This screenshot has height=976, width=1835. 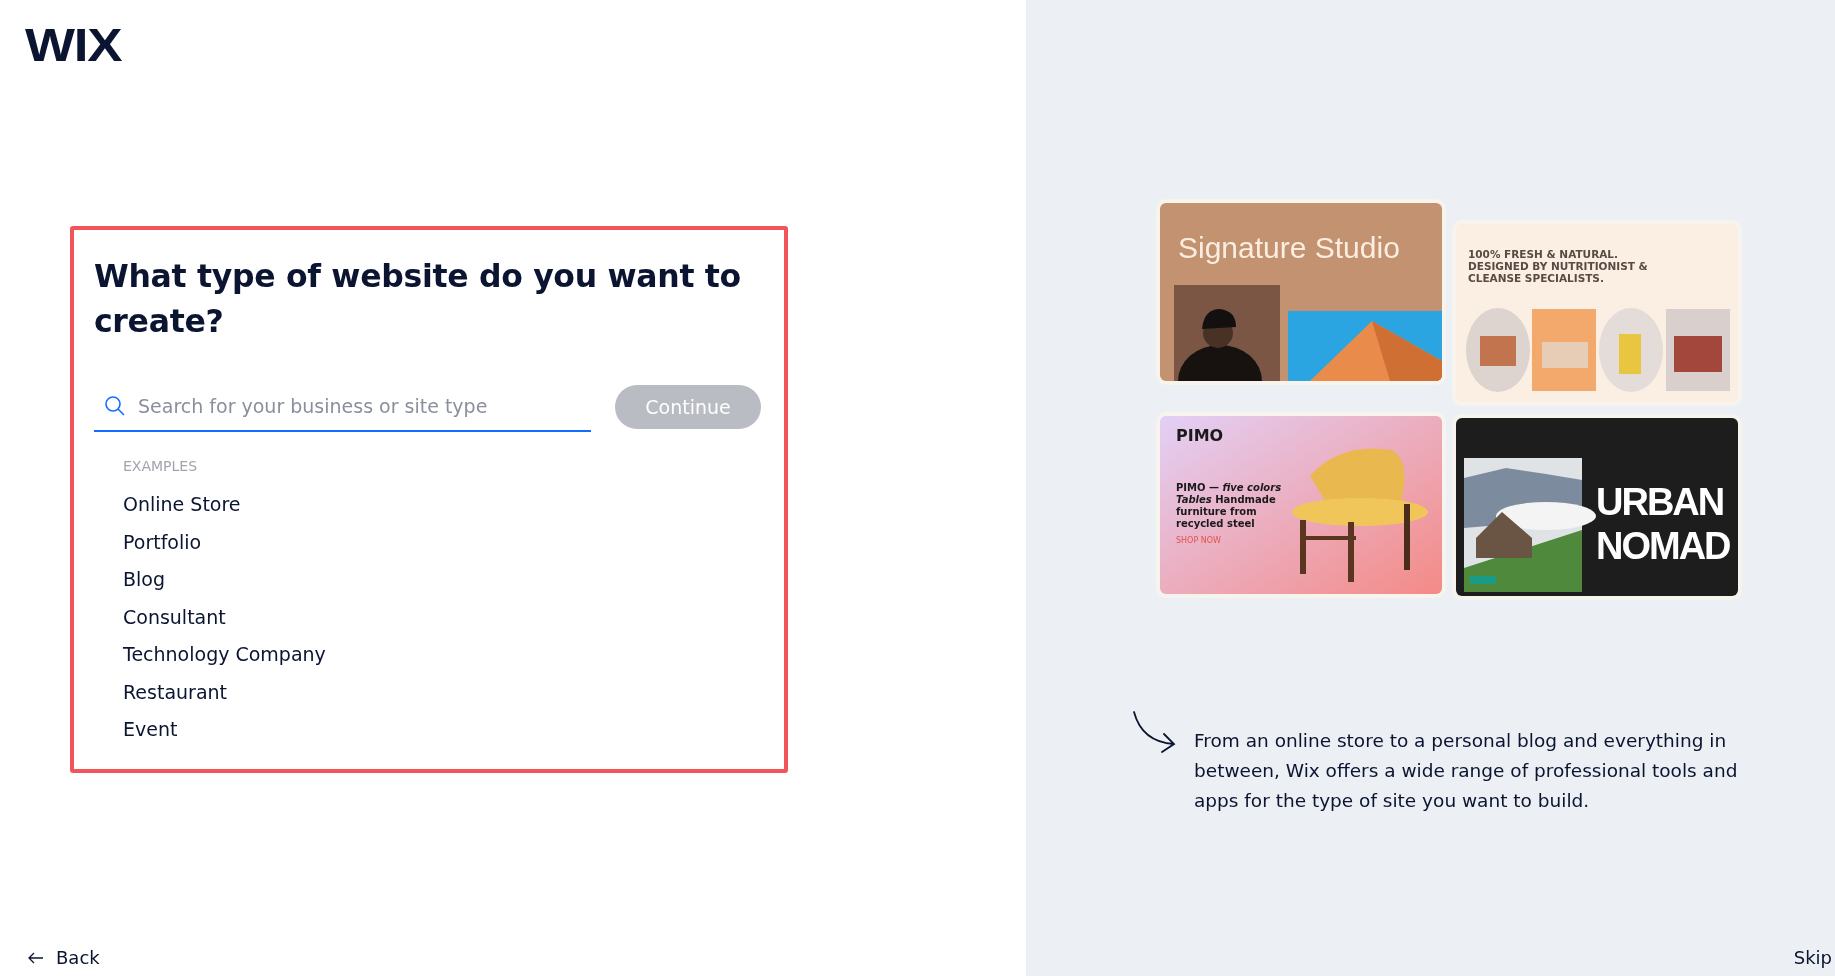 What do you see at coordinates (150, 730) in the screenshot?
I see `example-item: Event` at bounding box center [150, 730].